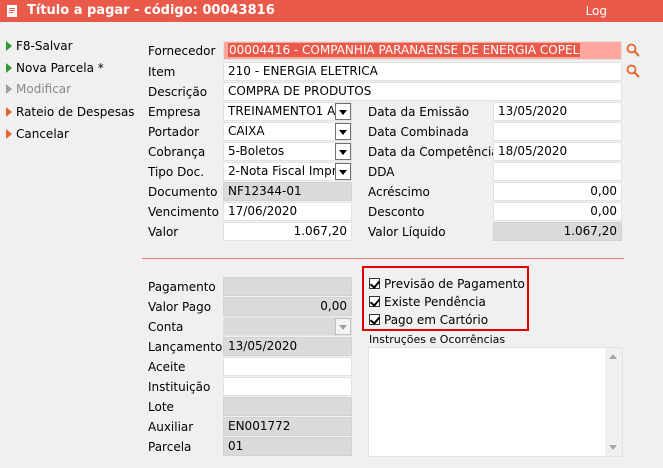 The height and width of the screenshot is (468, 663). I want to click on scroll-up-icon, so click(613, 356).